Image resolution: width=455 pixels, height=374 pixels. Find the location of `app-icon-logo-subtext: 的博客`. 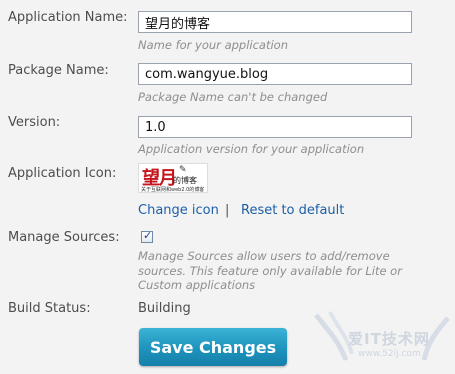

app-icon-logo-subtext: 的博客 is located at coordinates (185, 180).